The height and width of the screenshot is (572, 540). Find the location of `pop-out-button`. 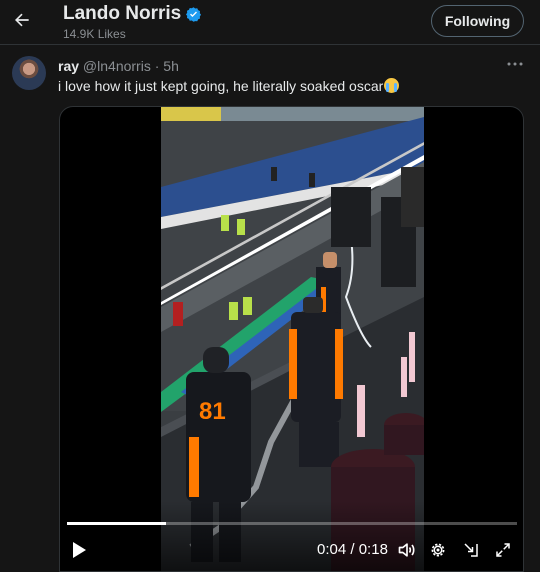

pop-out-button is located at coordinates (471, 550).